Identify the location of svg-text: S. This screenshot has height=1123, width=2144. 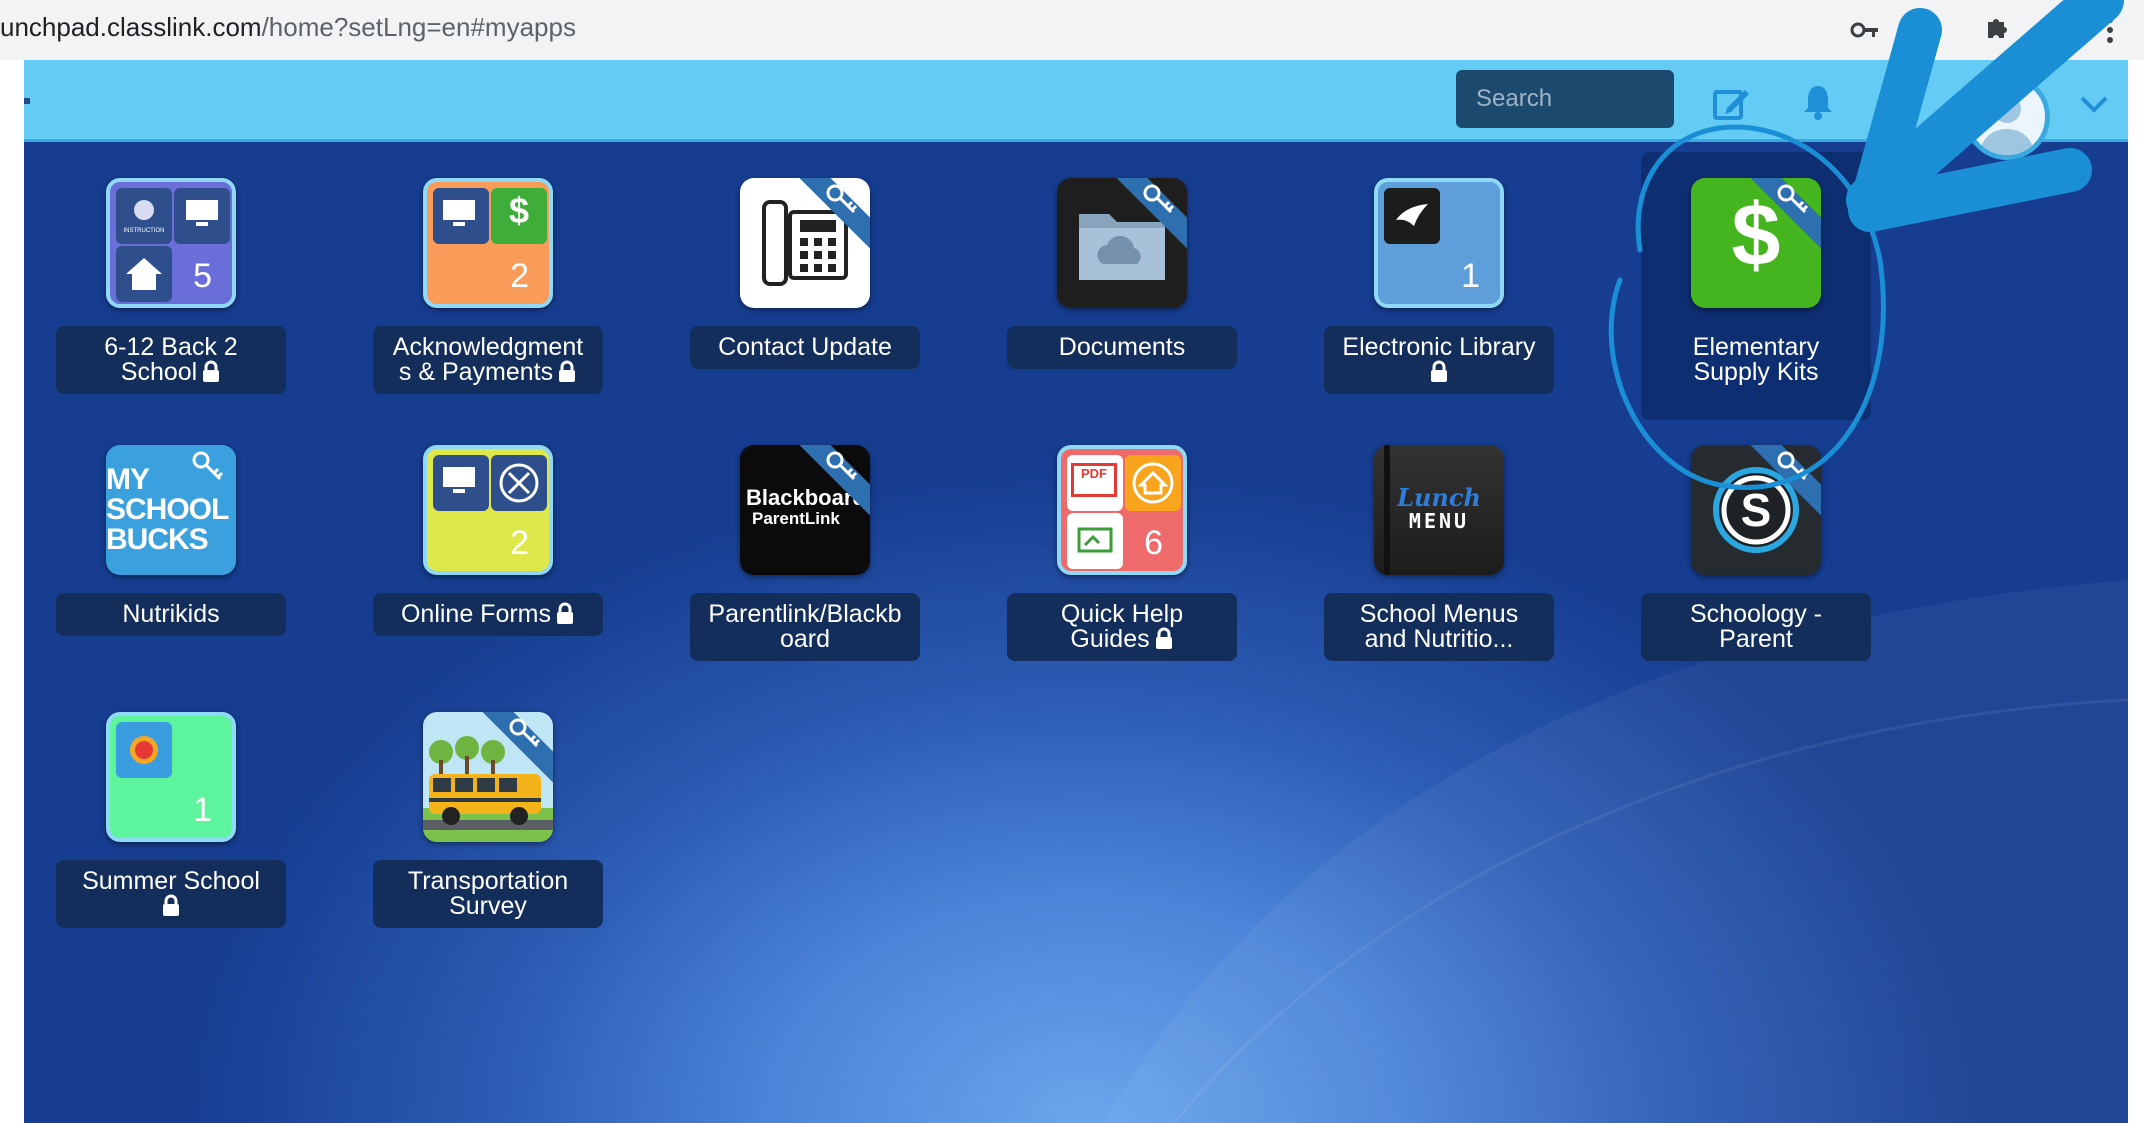
(1756, 510).